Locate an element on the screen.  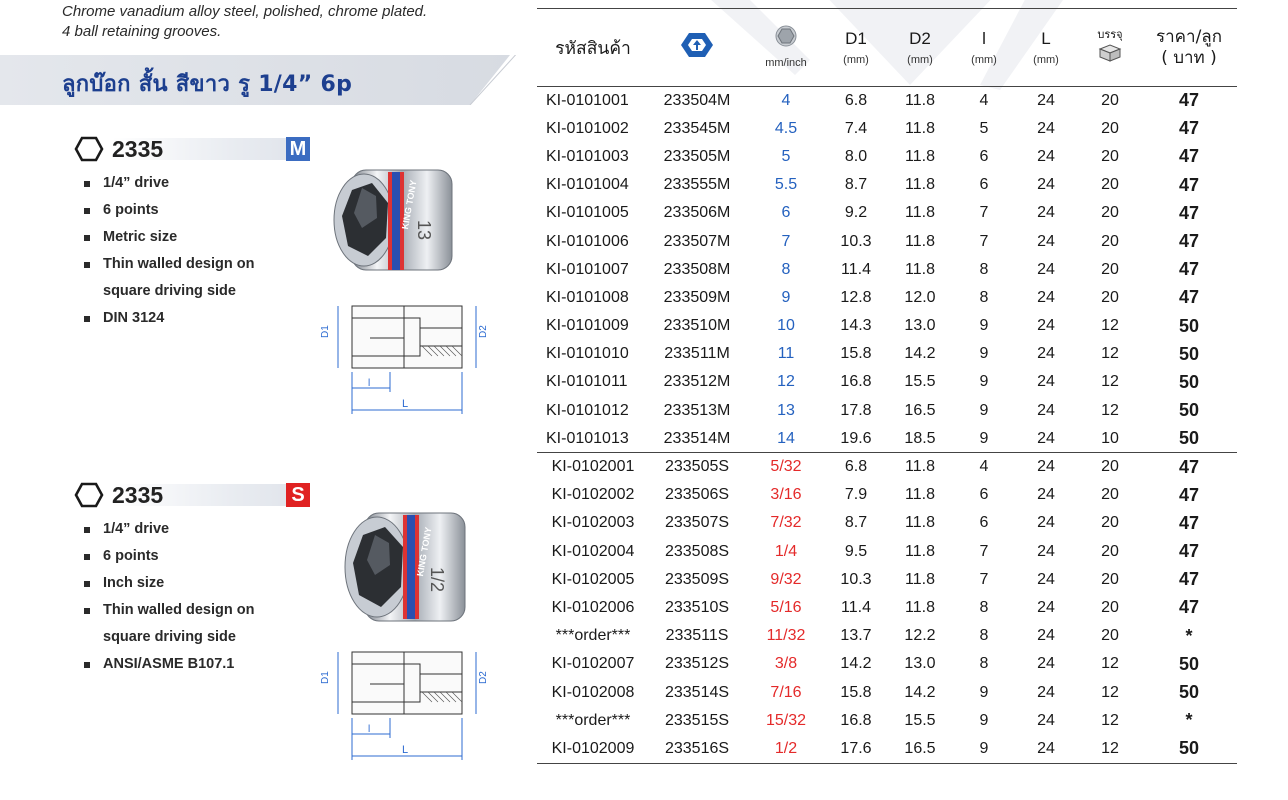
l-small-value: 8 is located at coordinates (984, 269).